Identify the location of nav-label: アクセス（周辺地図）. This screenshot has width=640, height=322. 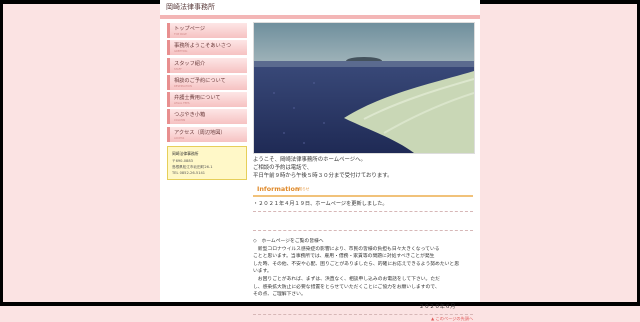
(200, 132).